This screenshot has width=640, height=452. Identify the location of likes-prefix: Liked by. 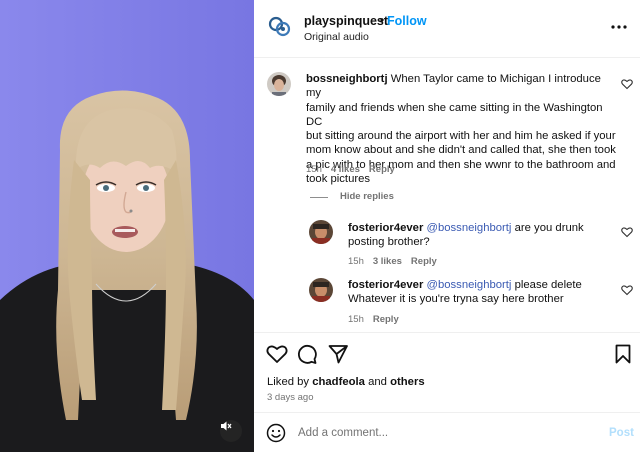
(290, 382).